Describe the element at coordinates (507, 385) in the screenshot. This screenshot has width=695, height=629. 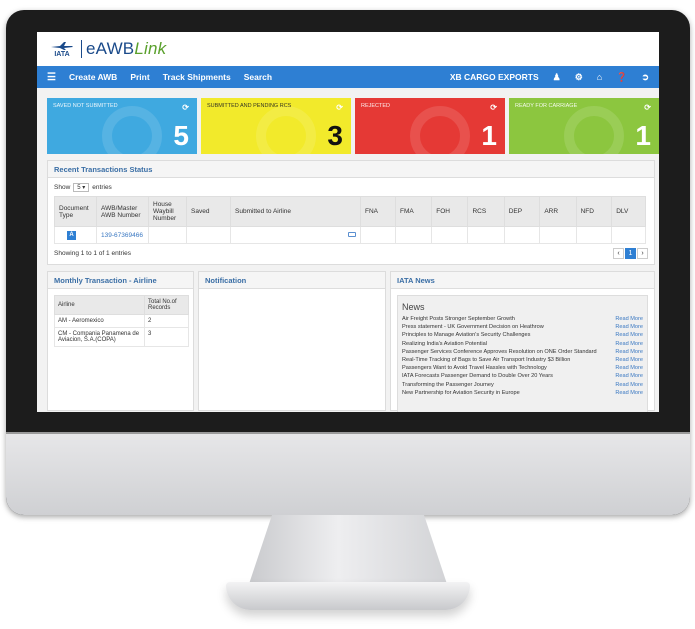
I see `news-headline: Transforming the Passenger Journey` at that location.